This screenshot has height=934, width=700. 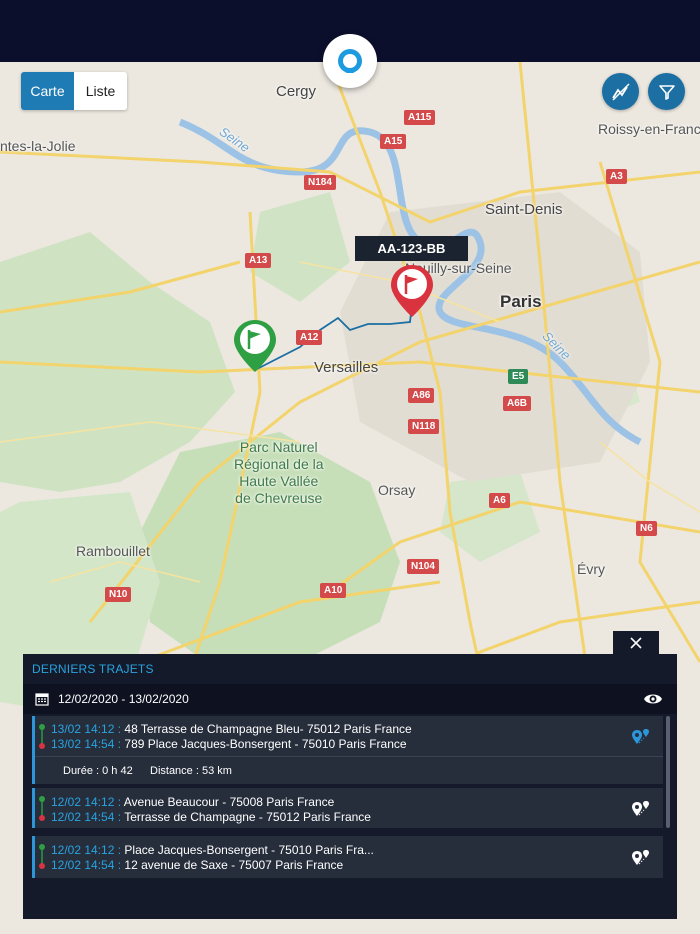 I want to click on filter-button, so click(x=666, y=91).